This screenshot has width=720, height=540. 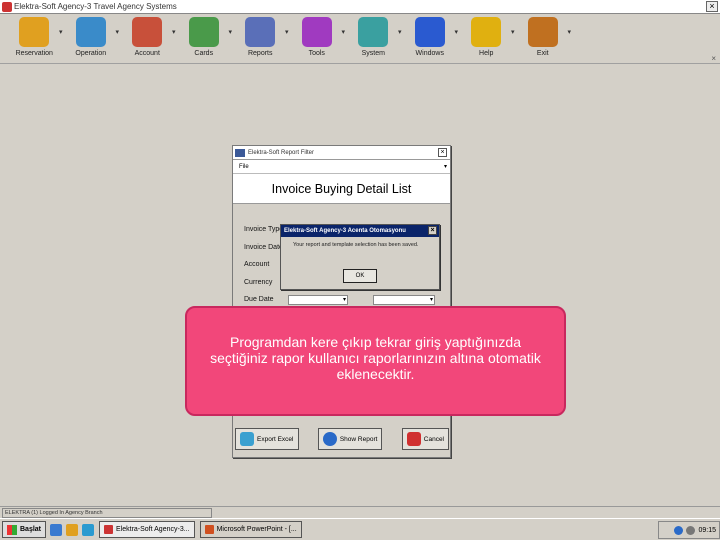 What do you see at coordinates (281, 152) in the screenshot?
I see `dialog-title: Elektra-Soft Report Filter` at bounding box center [281, 152].